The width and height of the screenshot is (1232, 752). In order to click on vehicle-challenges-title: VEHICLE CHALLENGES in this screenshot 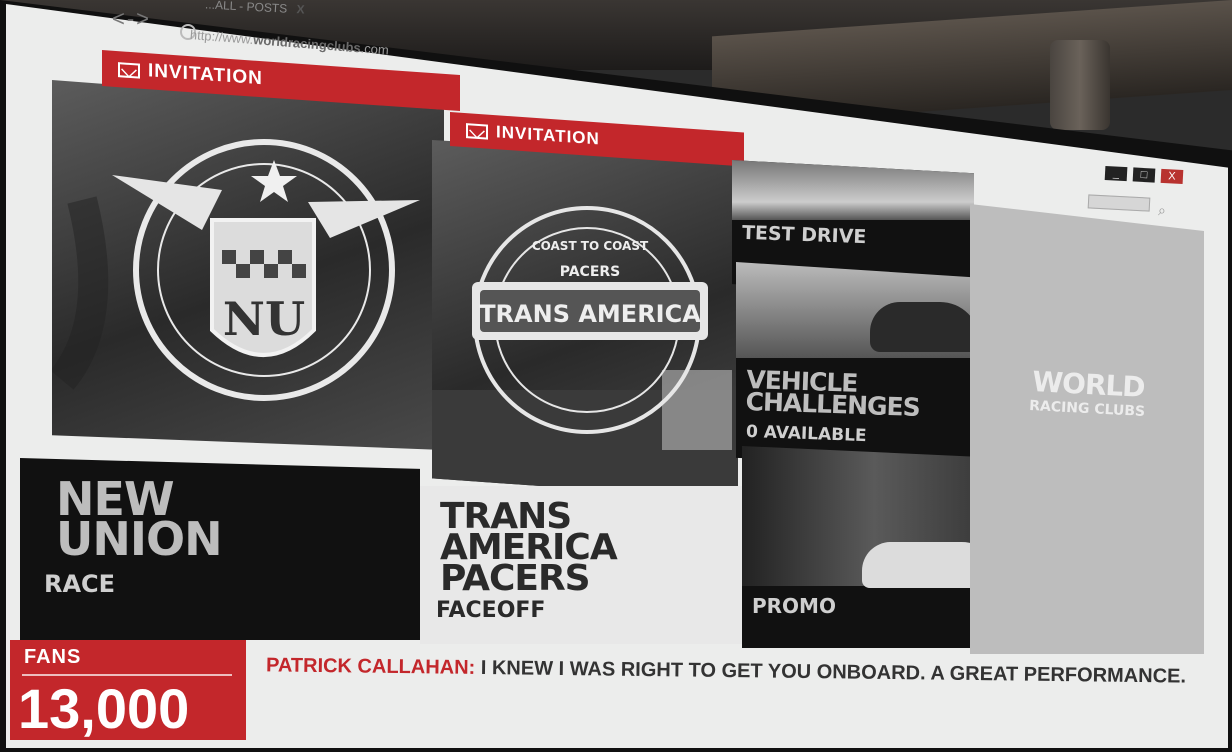, I will do `click(833, 393)`.